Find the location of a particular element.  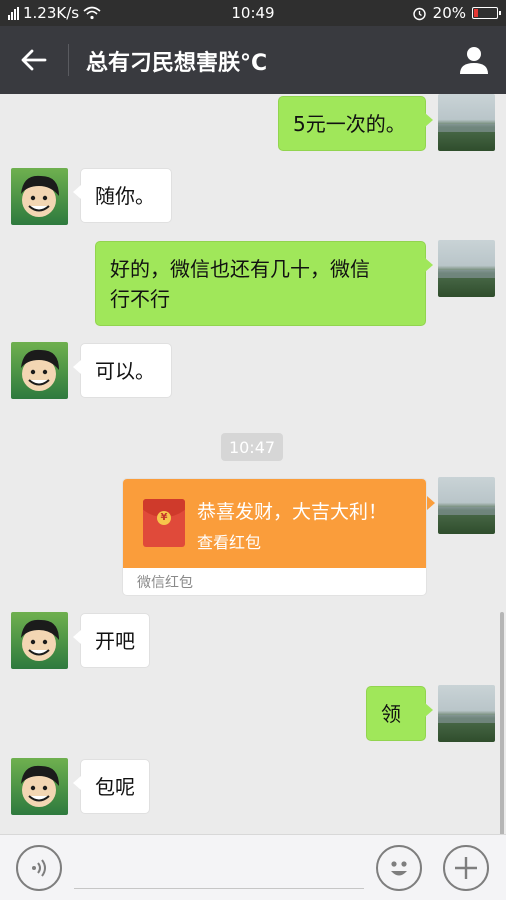

message-timestamp: 10:47 is located at coordinates (252, 447).